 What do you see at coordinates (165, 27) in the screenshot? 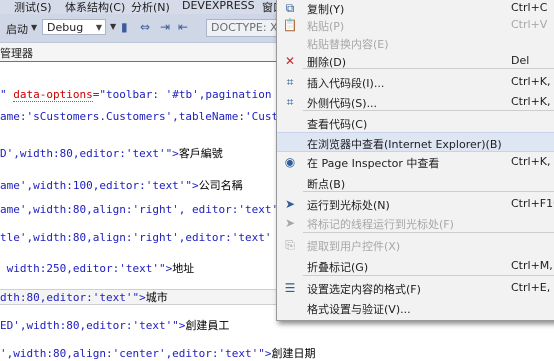
I see `indent-icon: ⇥` at bounding box center [165, 27].